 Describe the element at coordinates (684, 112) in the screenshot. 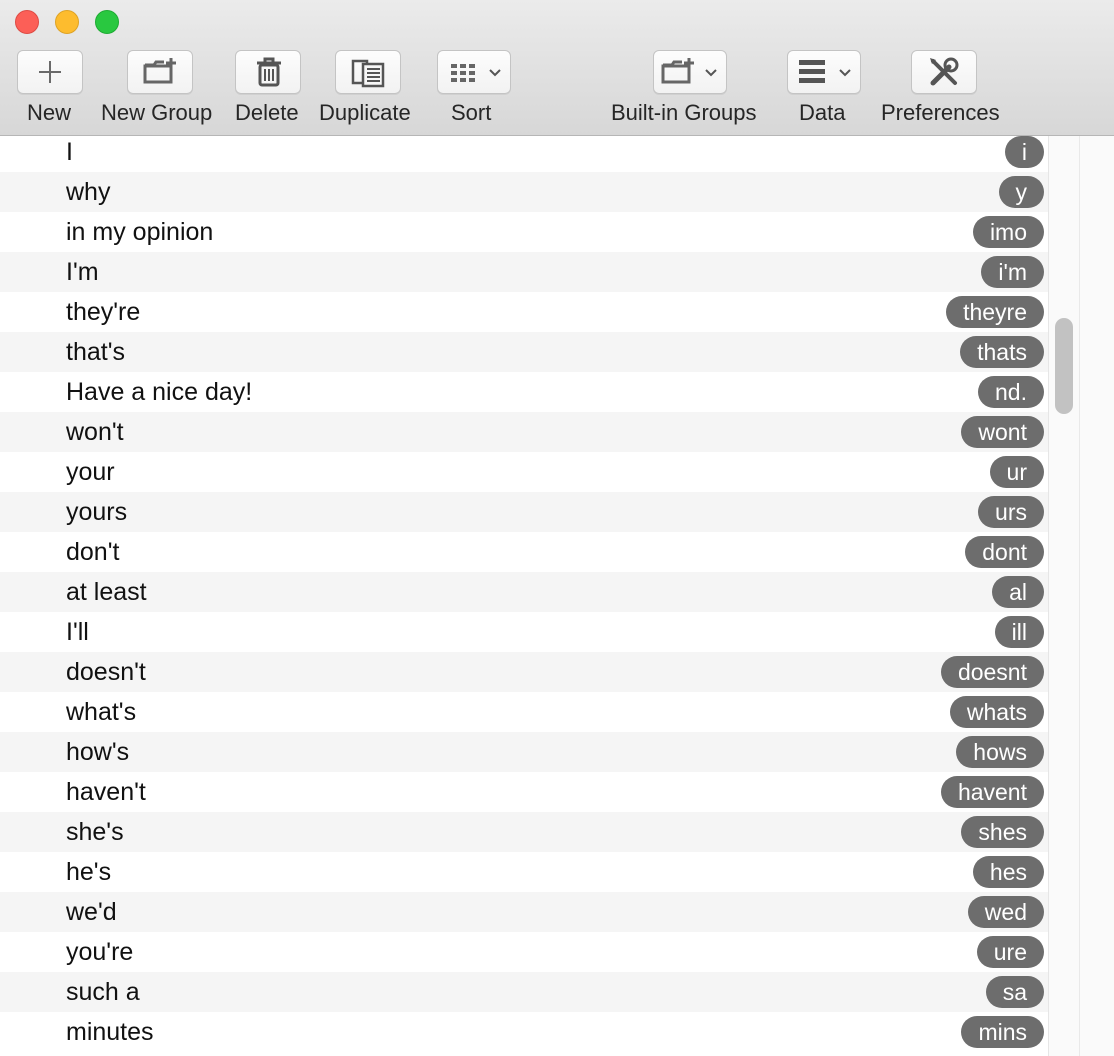

I see `builtin-groups-label: Built-in Groups` at that location.